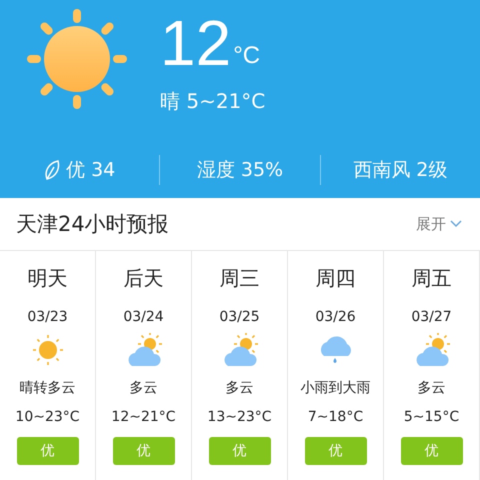  I want to click on temperature-unit: °C, so click(246, 56).